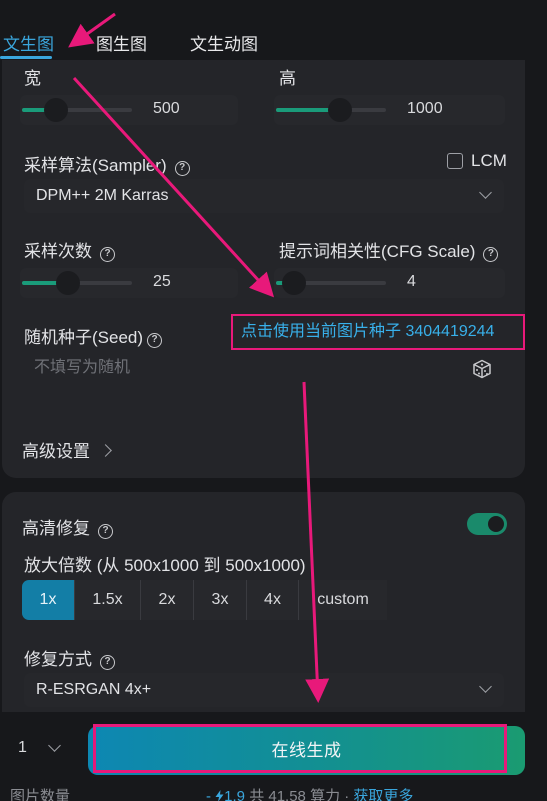  I want to click on scale-option-4x: 4x, so click(273, 600).